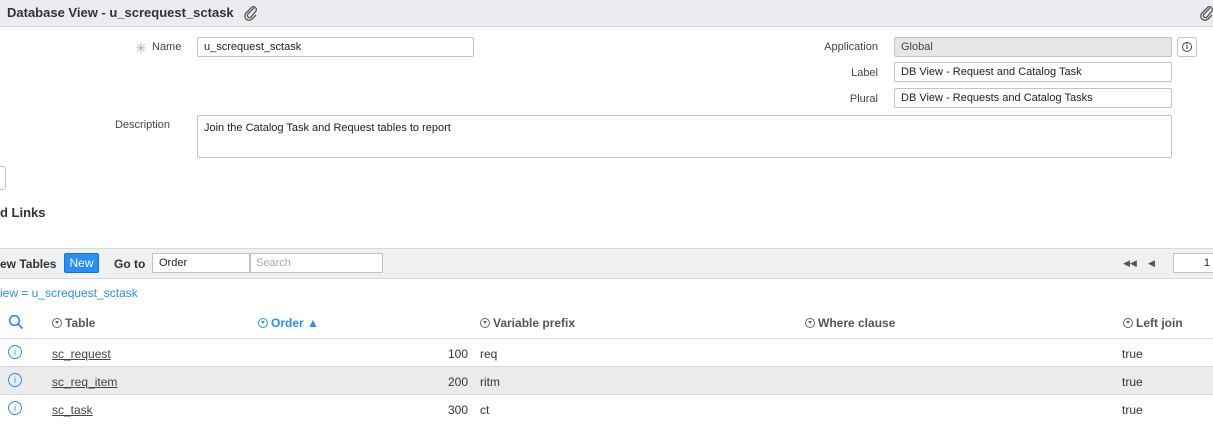  I want to click on required-asterisk-icon: ✳, so click(141, 48).